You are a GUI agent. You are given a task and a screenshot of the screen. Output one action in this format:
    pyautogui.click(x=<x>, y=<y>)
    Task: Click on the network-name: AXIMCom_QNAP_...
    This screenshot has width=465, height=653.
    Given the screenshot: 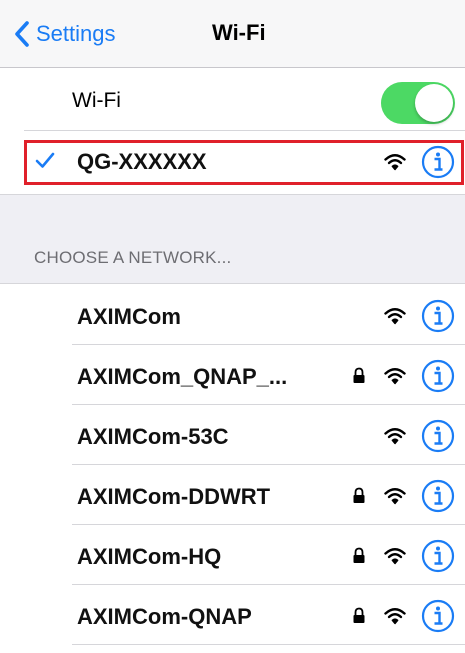 What is the action you would take?
    pyautogui.click(x=182, y=376)
    